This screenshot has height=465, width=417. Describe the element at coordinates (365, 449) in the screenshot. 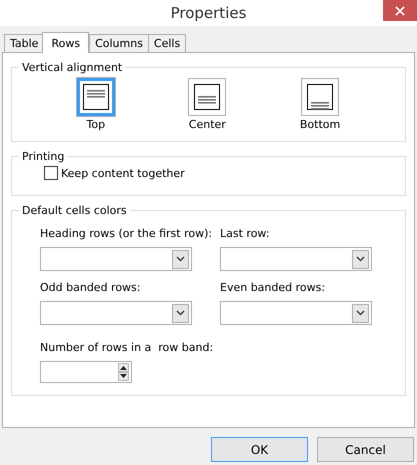

I see `dialog-button: Cancel` at that location.